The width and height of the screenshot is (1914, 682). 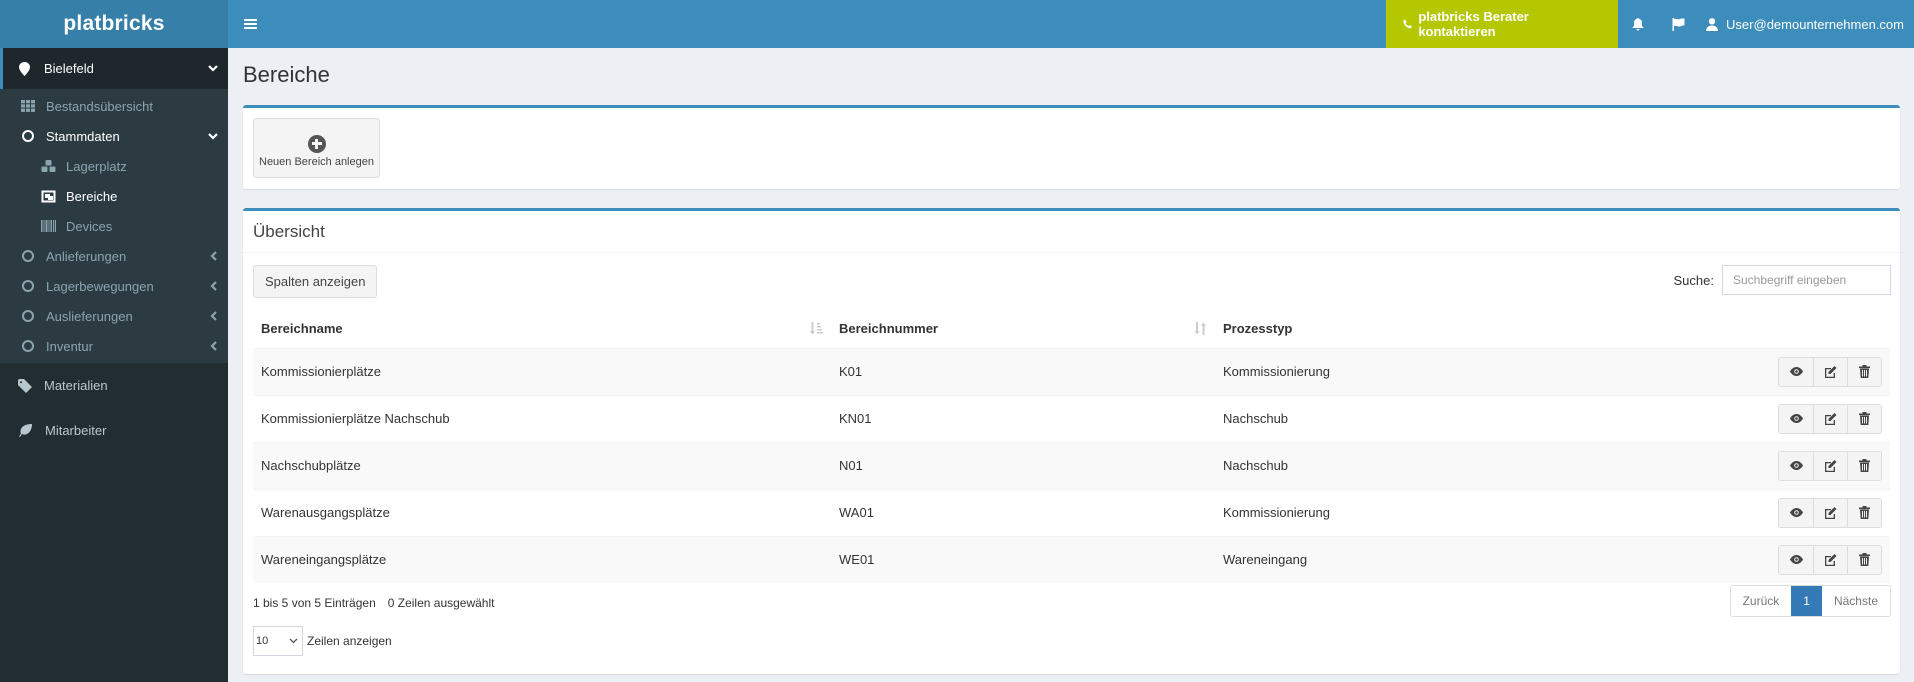 What do you see at coordinates (316, 161) in the screenshot?
I see `new-area-label: Neuen Bereich anlegen` at bounding box center [316, 161].